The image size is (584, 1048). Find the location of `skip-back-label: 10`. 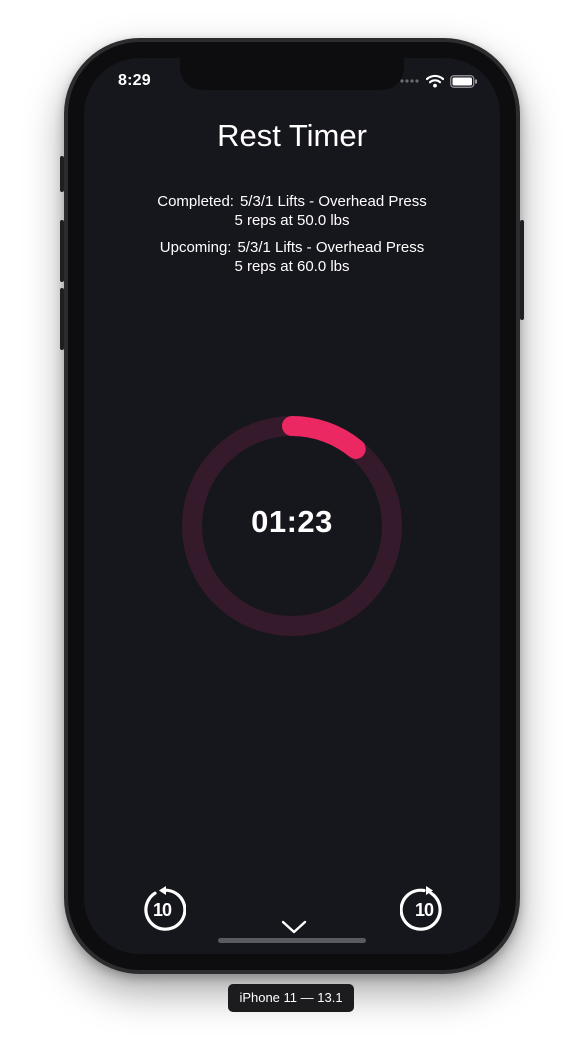

skip-back-label: 10 is located at coordinates (162, 910).